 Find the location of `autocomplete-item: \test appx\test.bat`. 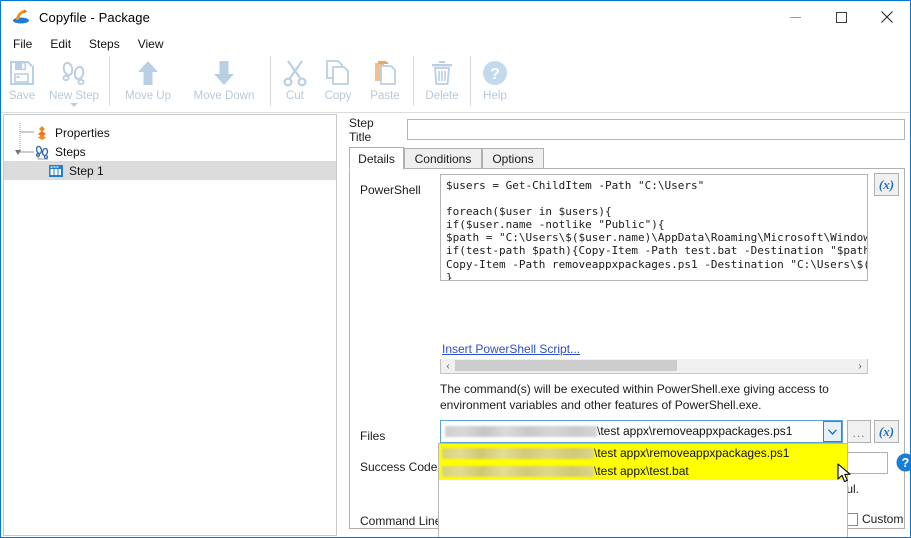

autocomplete-item: \test appx\test.bat is located at coordinates (643, 471).